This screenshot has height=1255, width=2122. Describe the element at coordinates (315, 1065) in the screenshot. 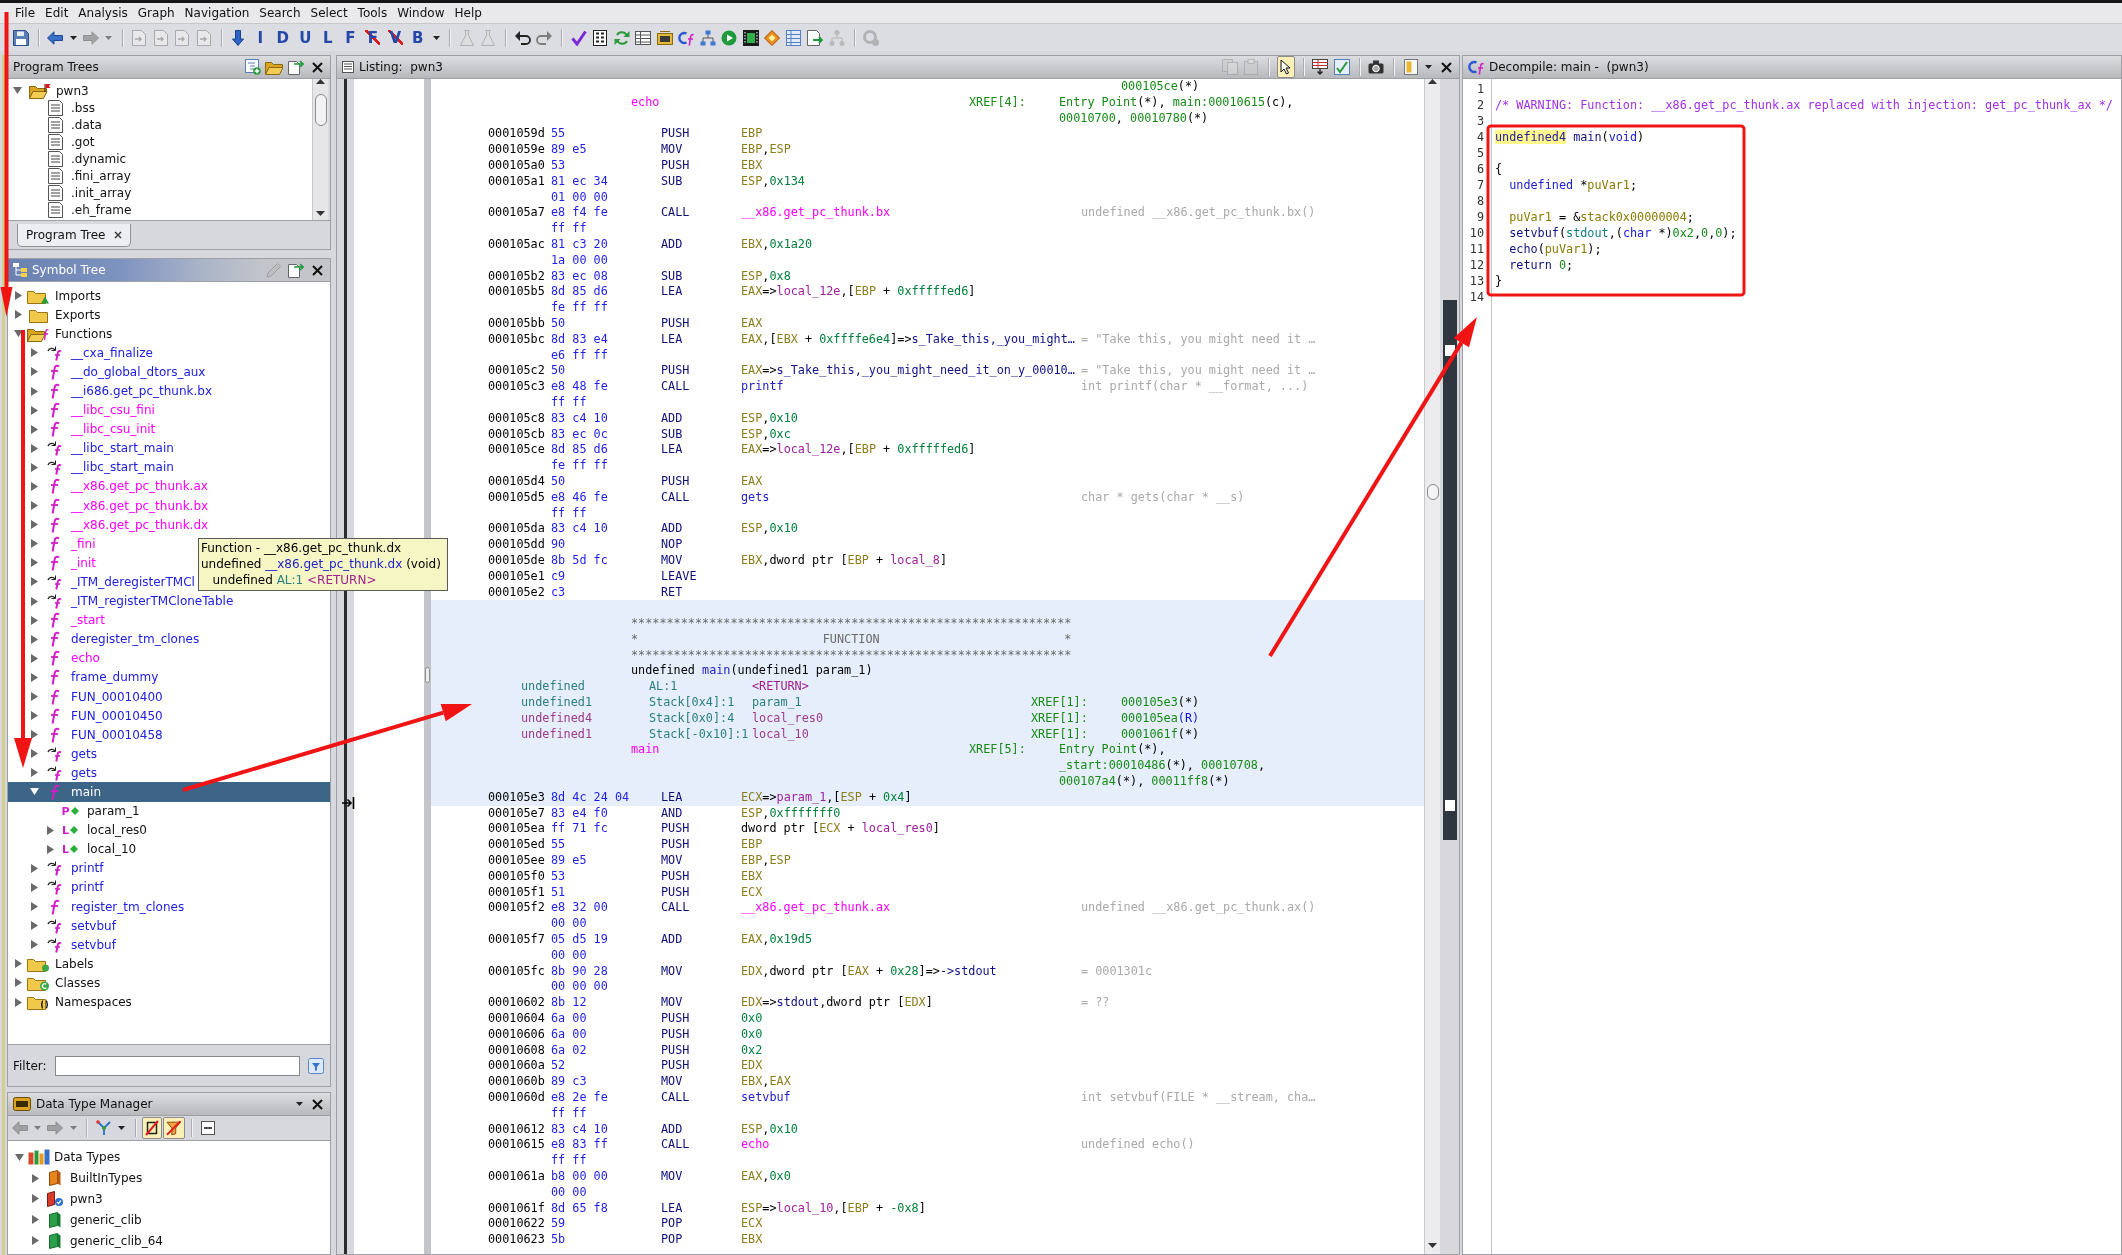

I see `filter-options-icon` at that location.